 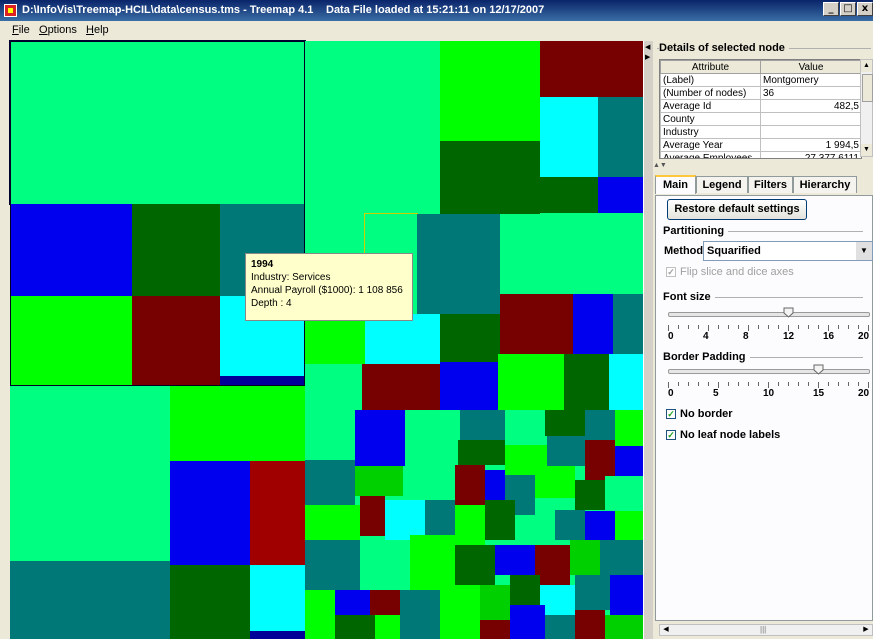 What do you see at coordinates (760, 145) in the screenshot?
I see `details-row: Average Year 1 994,5` at bounding box center [760, 145].